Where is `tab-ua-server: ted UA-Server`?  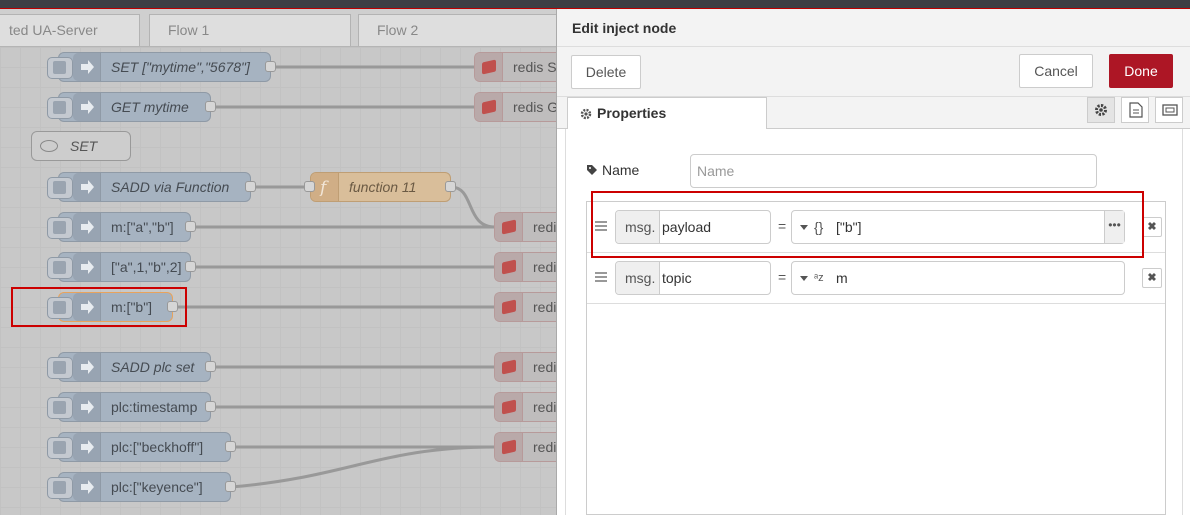 tab-ua-server: ted UA-Server is located at coordinates (70, 30).